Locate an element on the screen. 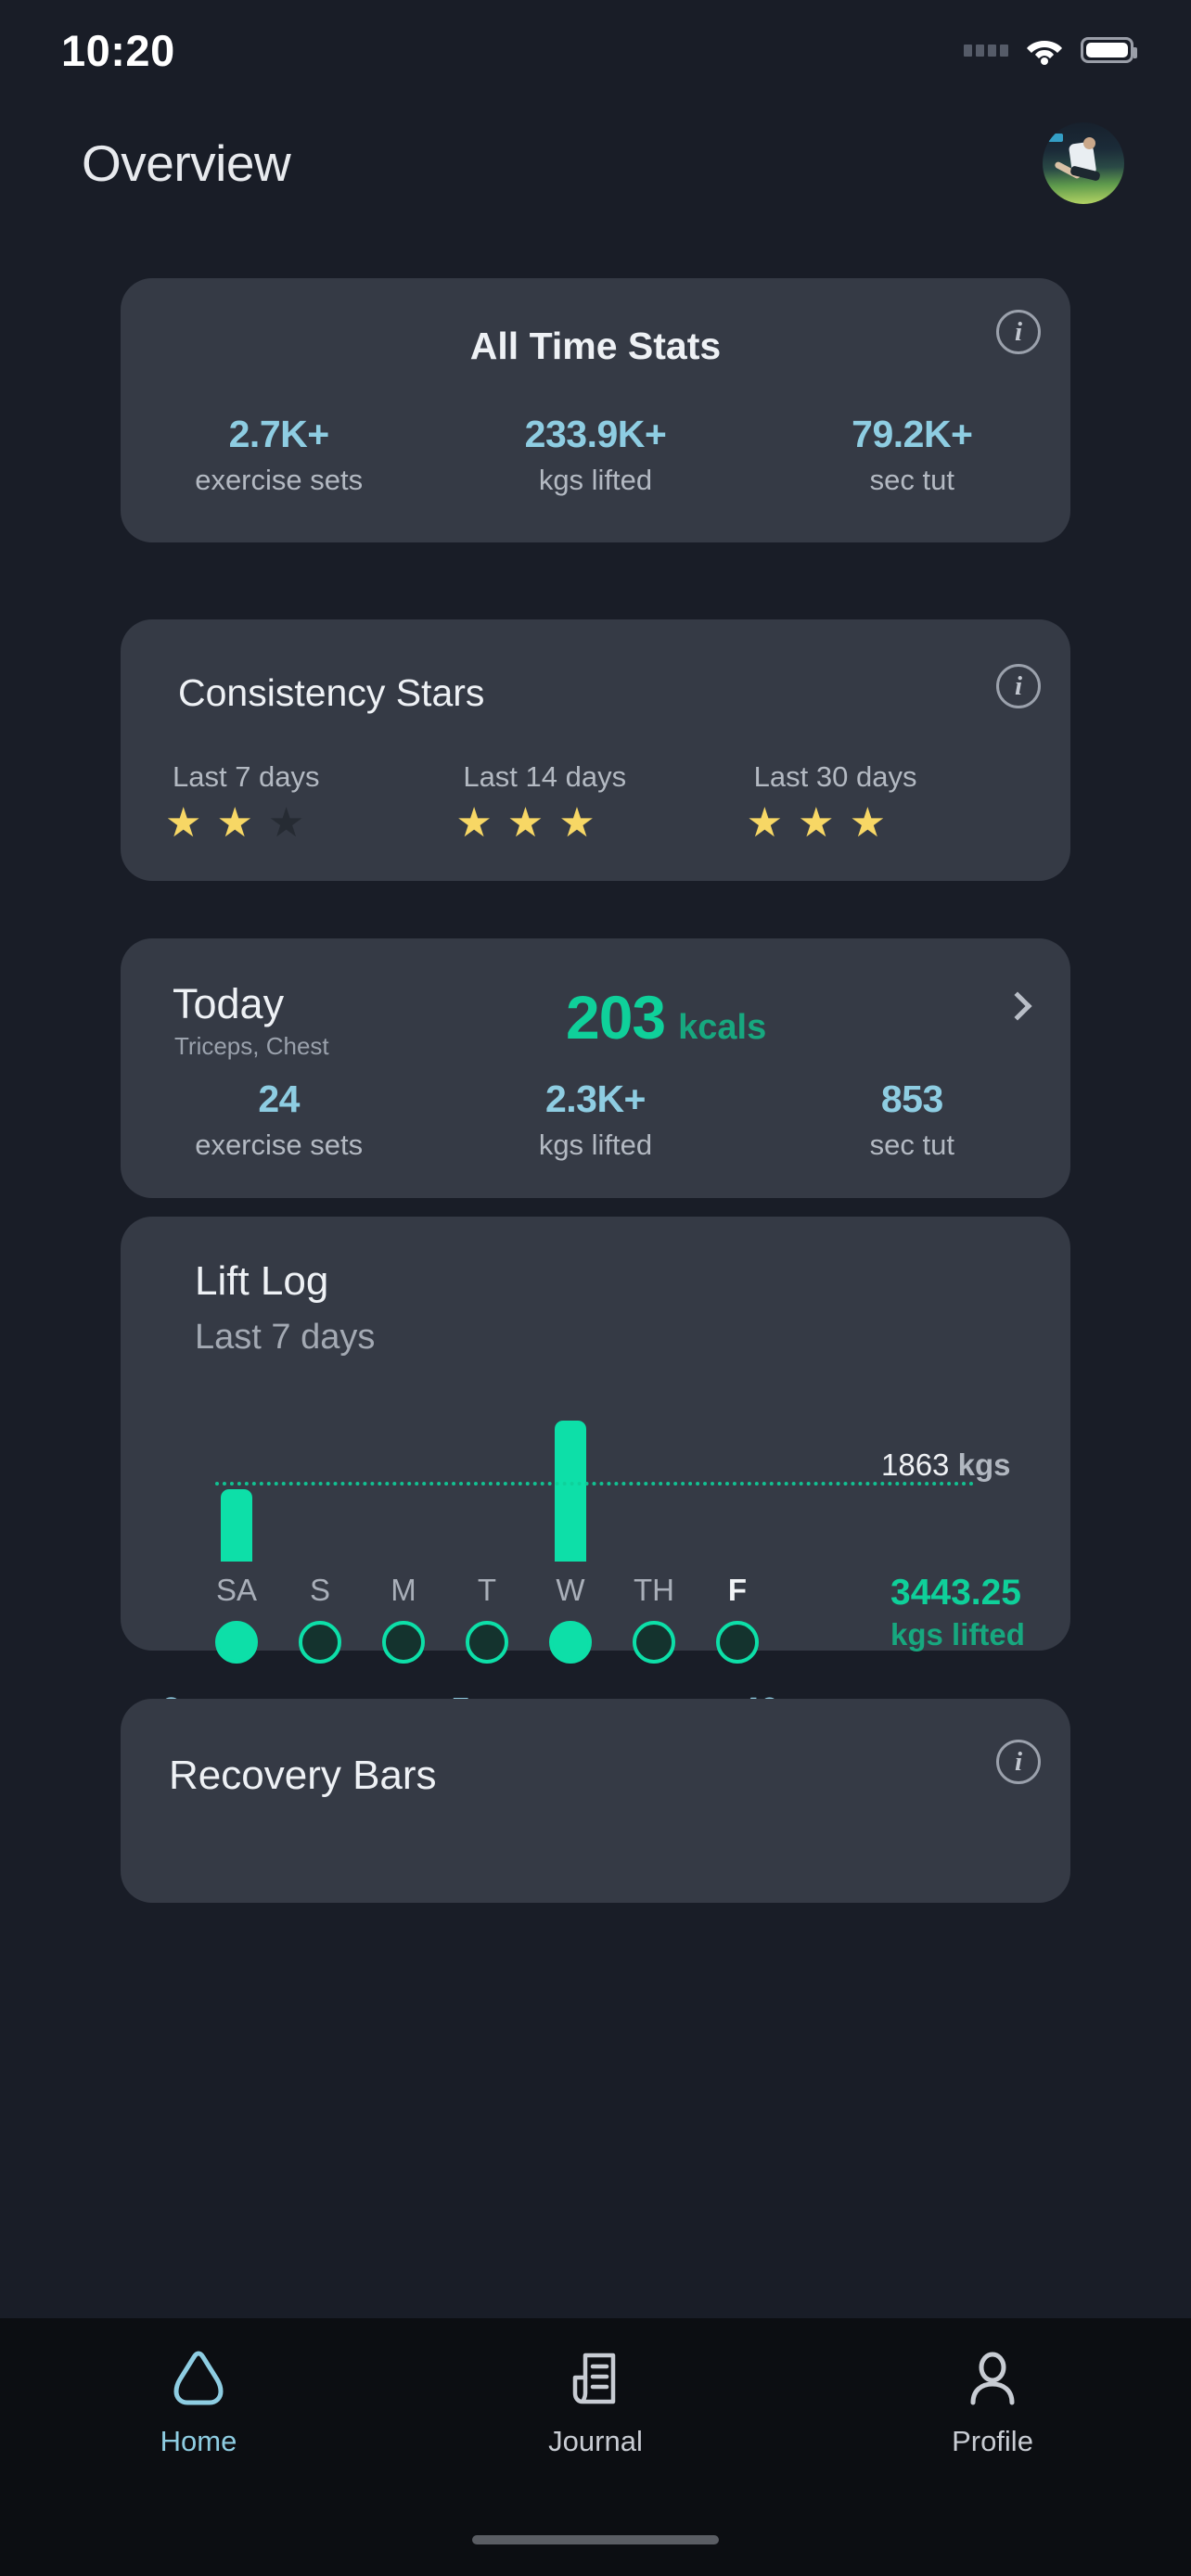 The height and width of the screenshot is (2576, 1191). chart-day-label: F is located at coordinates (738, 1590).